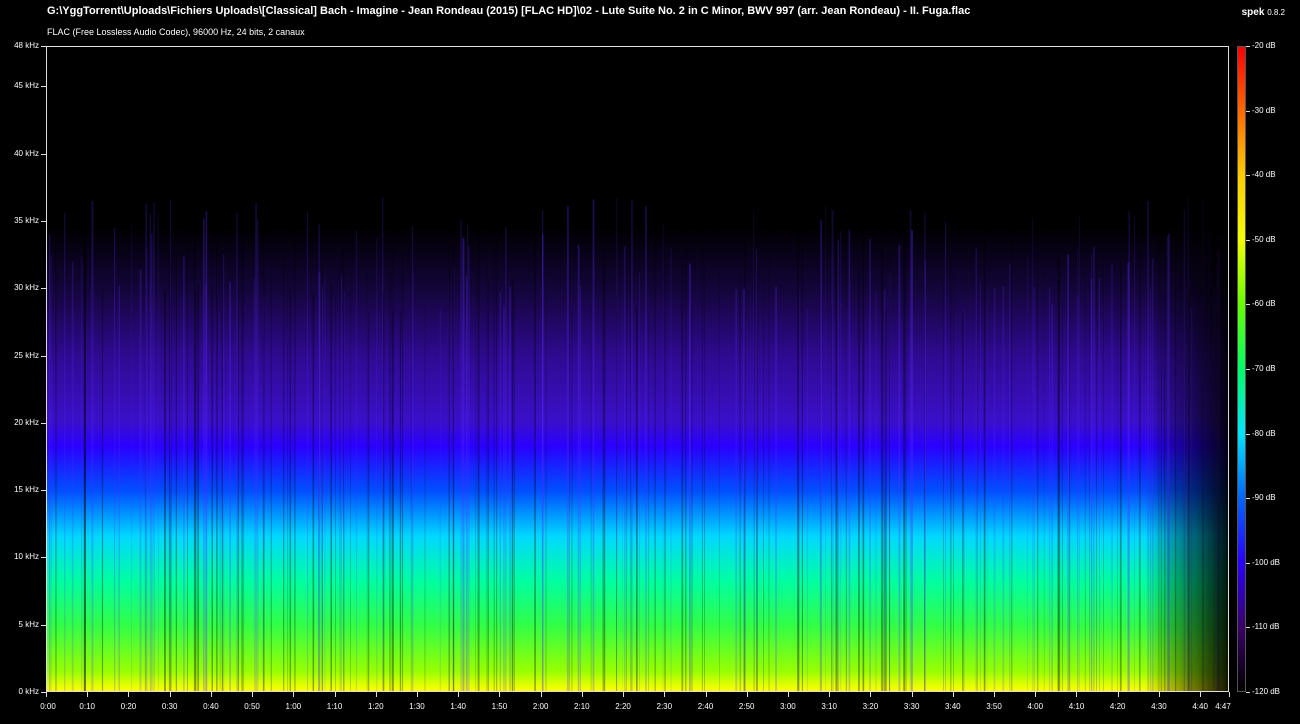 This screenshot has width=1300, height=724. I want to click on time-tick-label: 3:40, so click(953, 706).